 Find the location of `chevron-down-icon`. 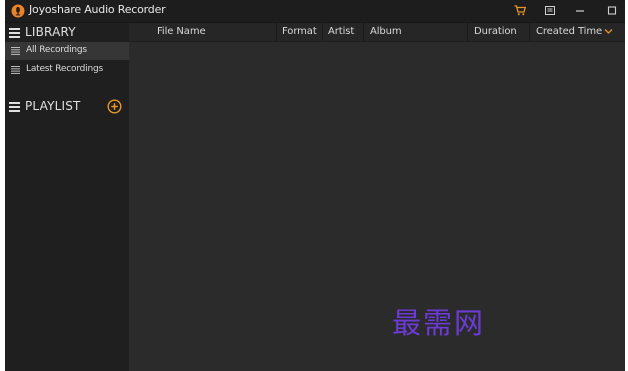

chevron-down-icon is located at coordinates (608, 31).